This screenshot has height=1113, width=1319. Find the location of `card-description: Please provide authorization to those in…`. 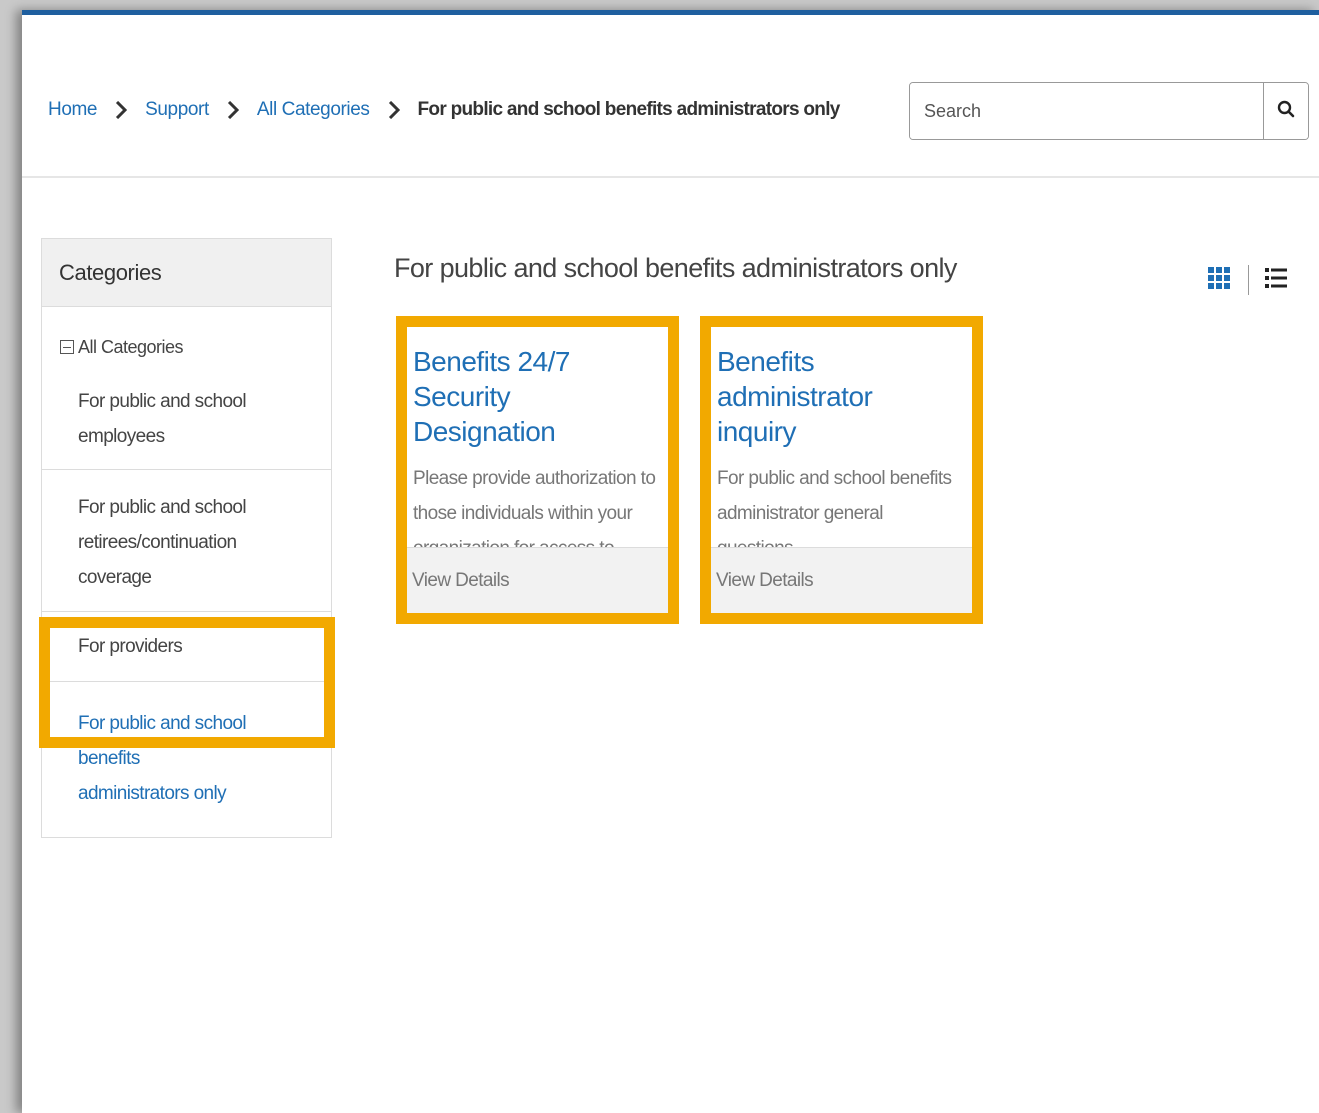

card-description: Please provide authorization to those in… is located at coordinates (537, 504).